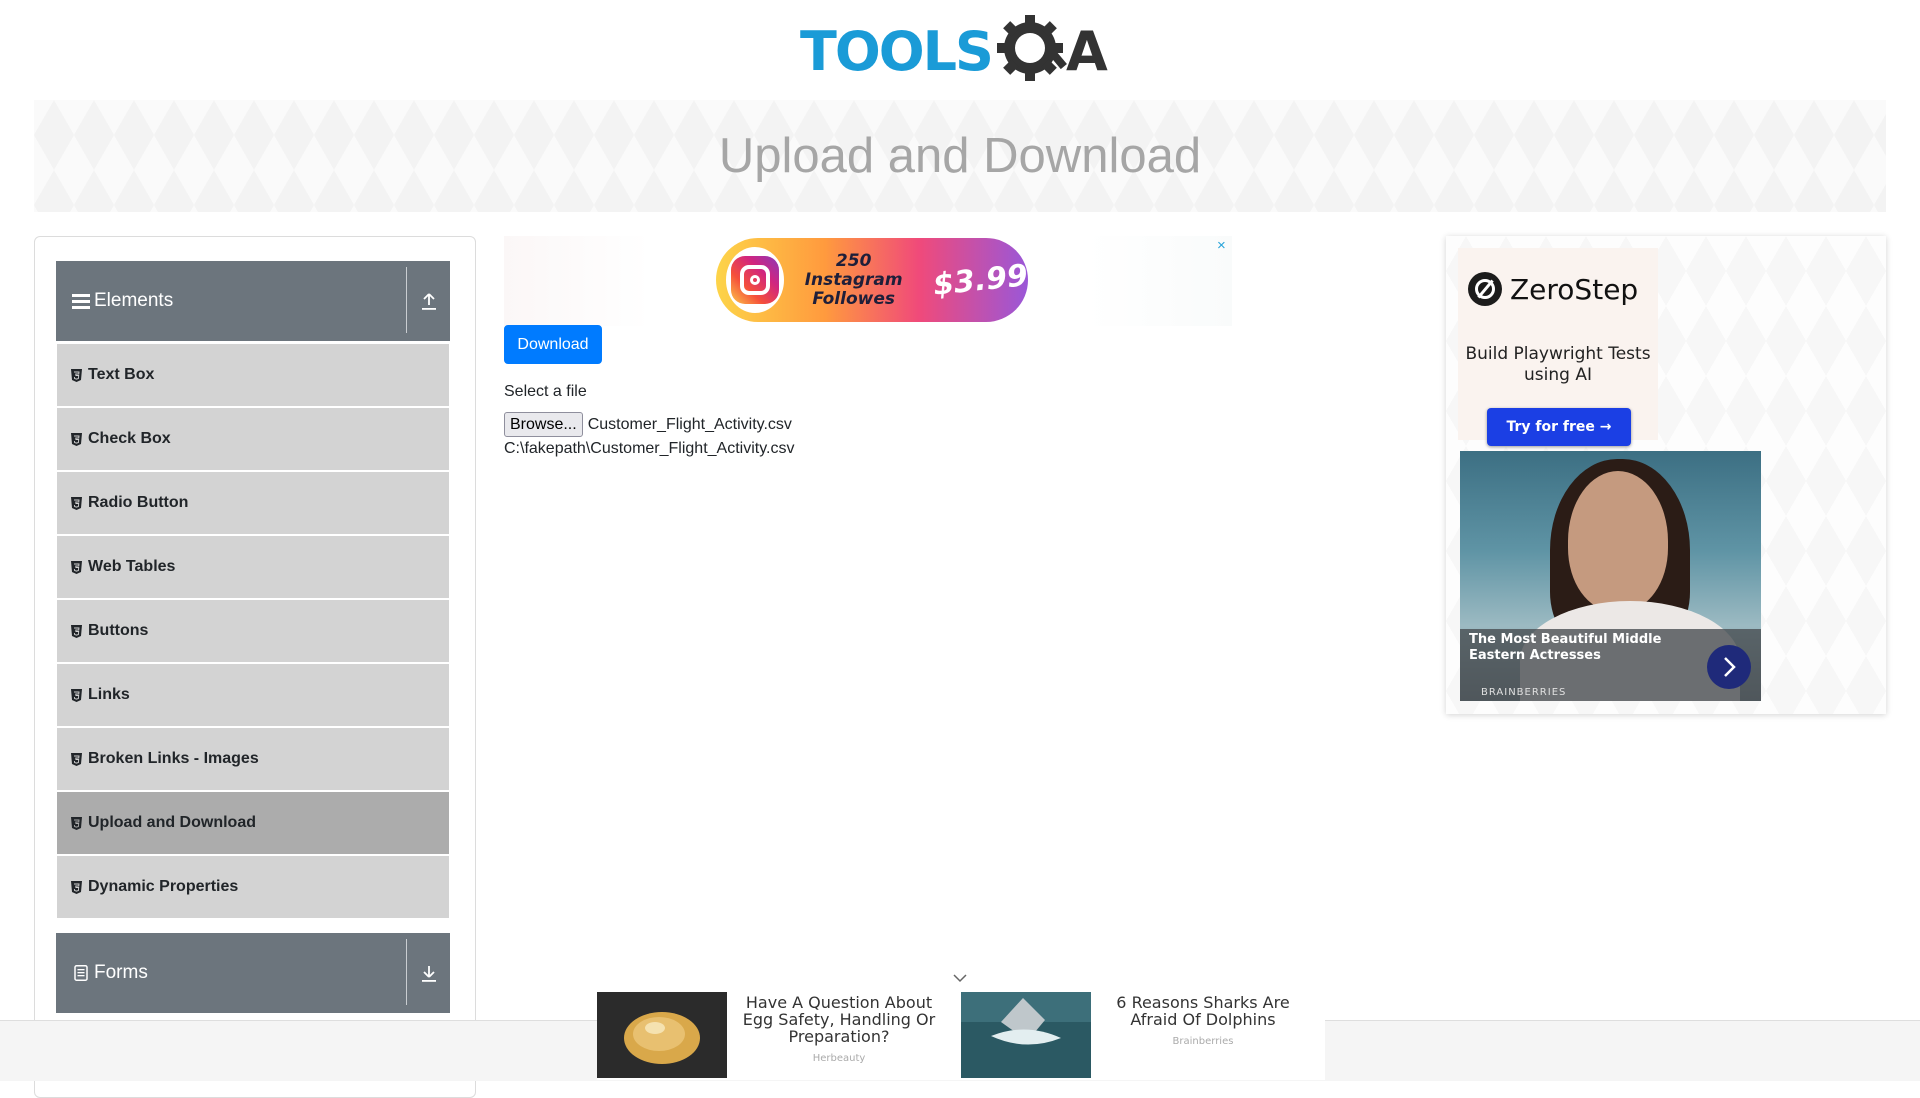 This screenshot has height=1098, width=1920. Describe the element at coordinates (121, 972) in the screenshot. I see `group-label: Forms` at that location.